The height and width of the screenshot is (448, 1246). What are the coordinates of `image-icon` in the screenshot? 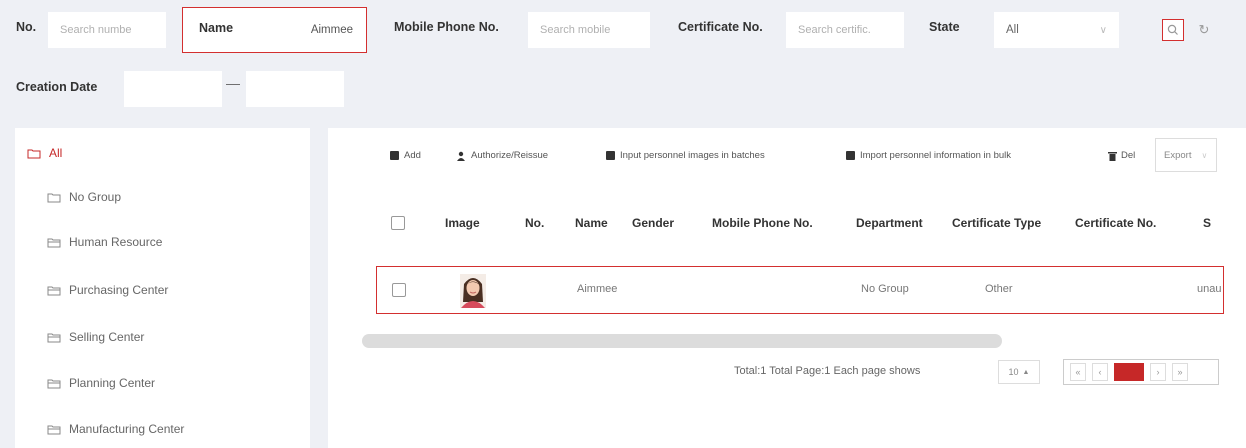 It's located at (610, 155).